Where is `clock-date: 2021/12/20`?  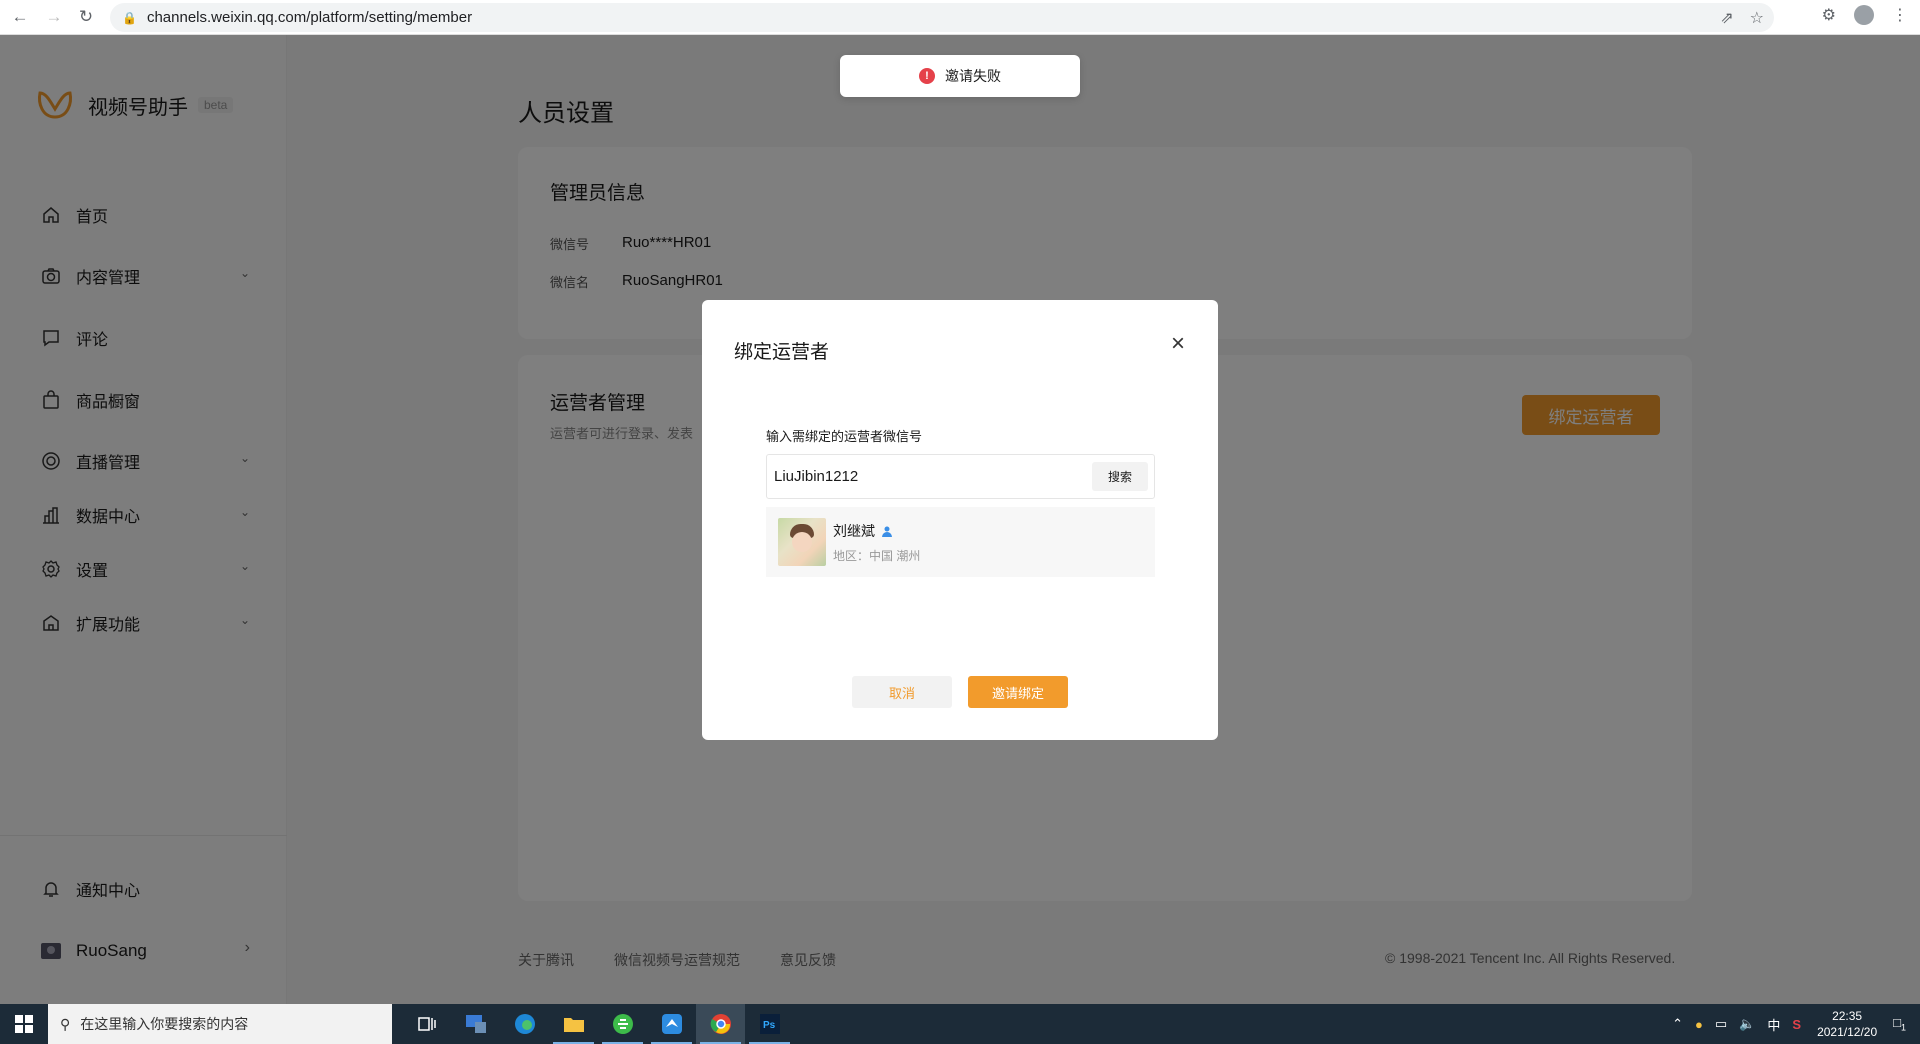 clock-date: 2021/12/20 is located at coordinates (1847, 1032).